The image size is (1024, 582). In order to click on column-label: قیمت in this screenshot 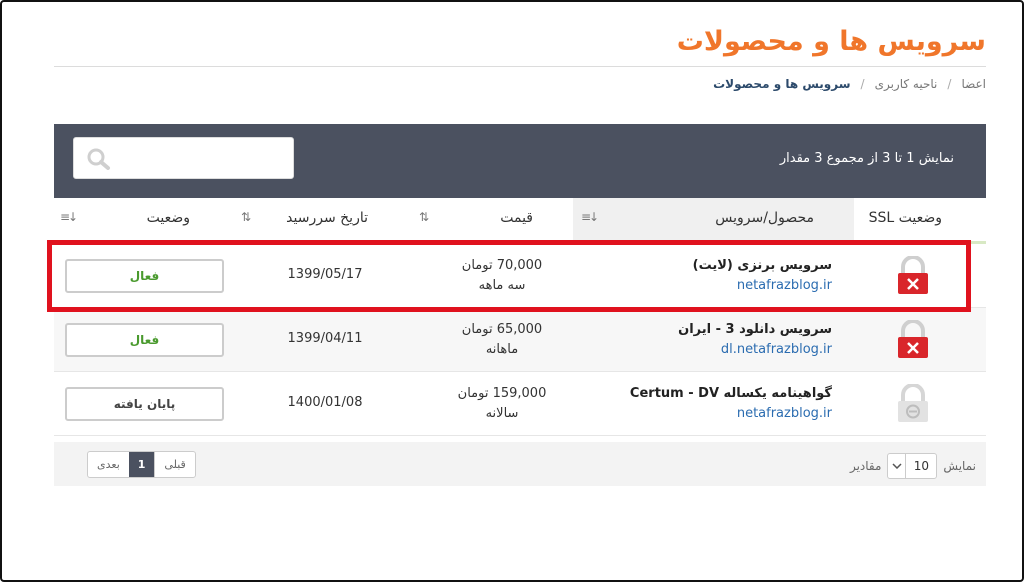, I will do `click(516, 218)`.